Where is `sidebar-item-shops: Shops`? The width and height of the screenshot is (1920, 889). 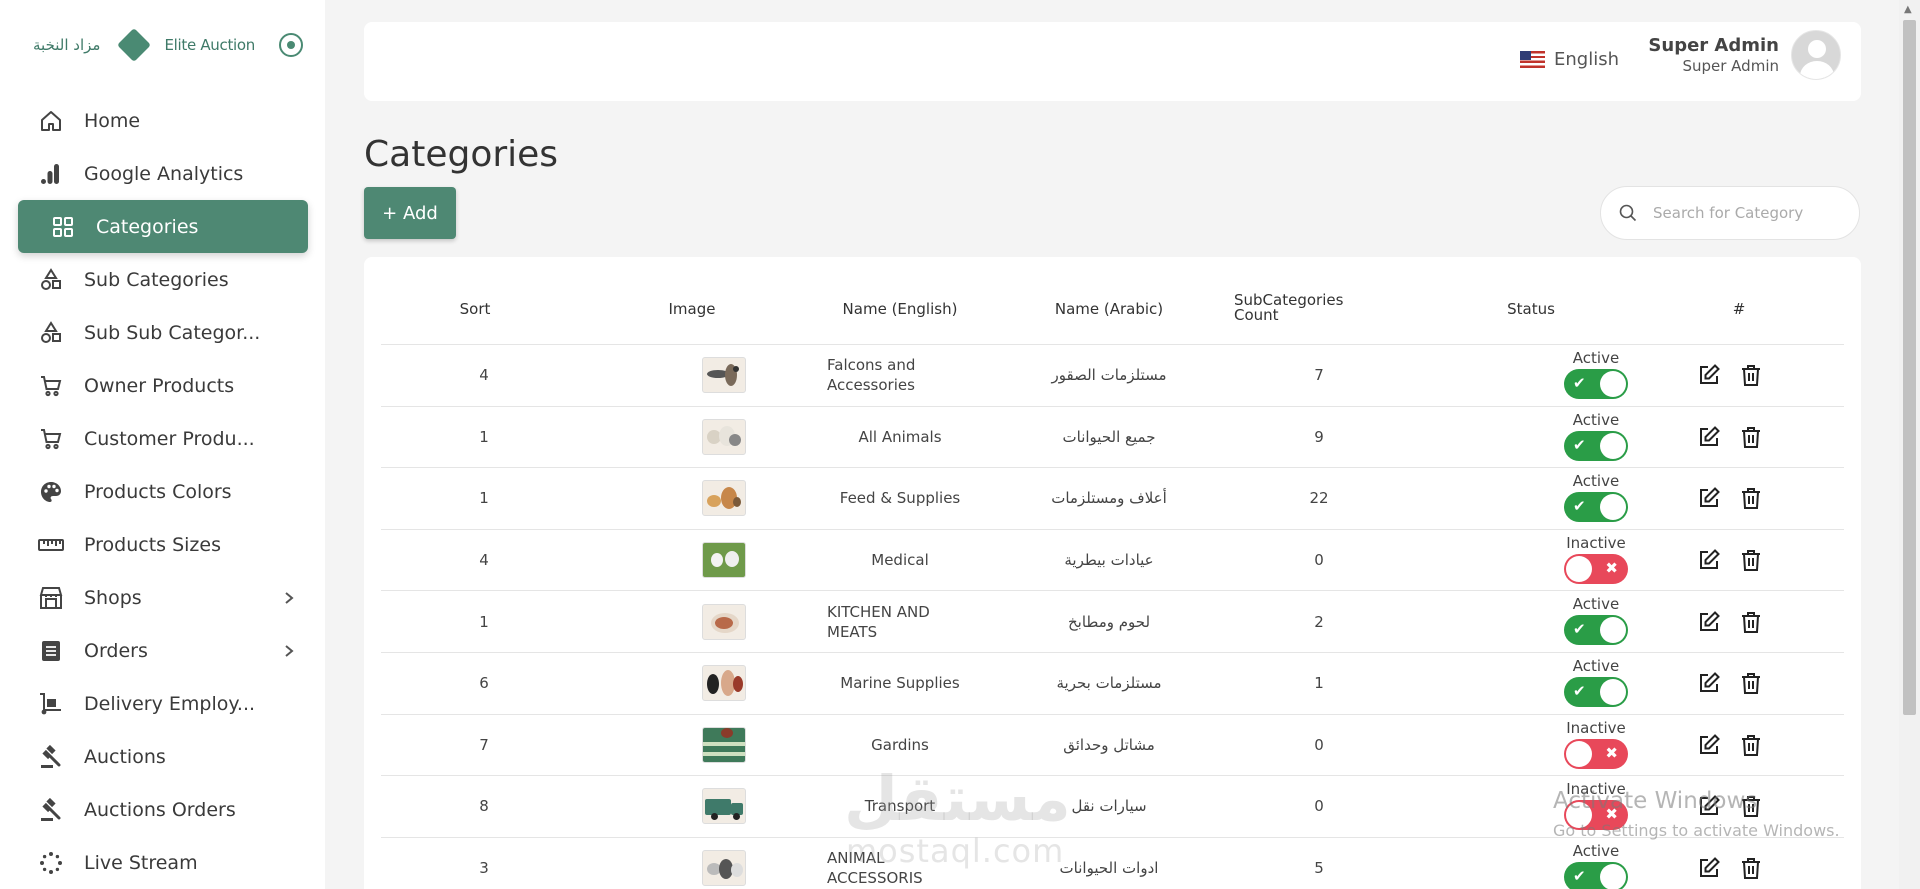 sidebar-item-shops: Shops is located at coordinates (163, 597).